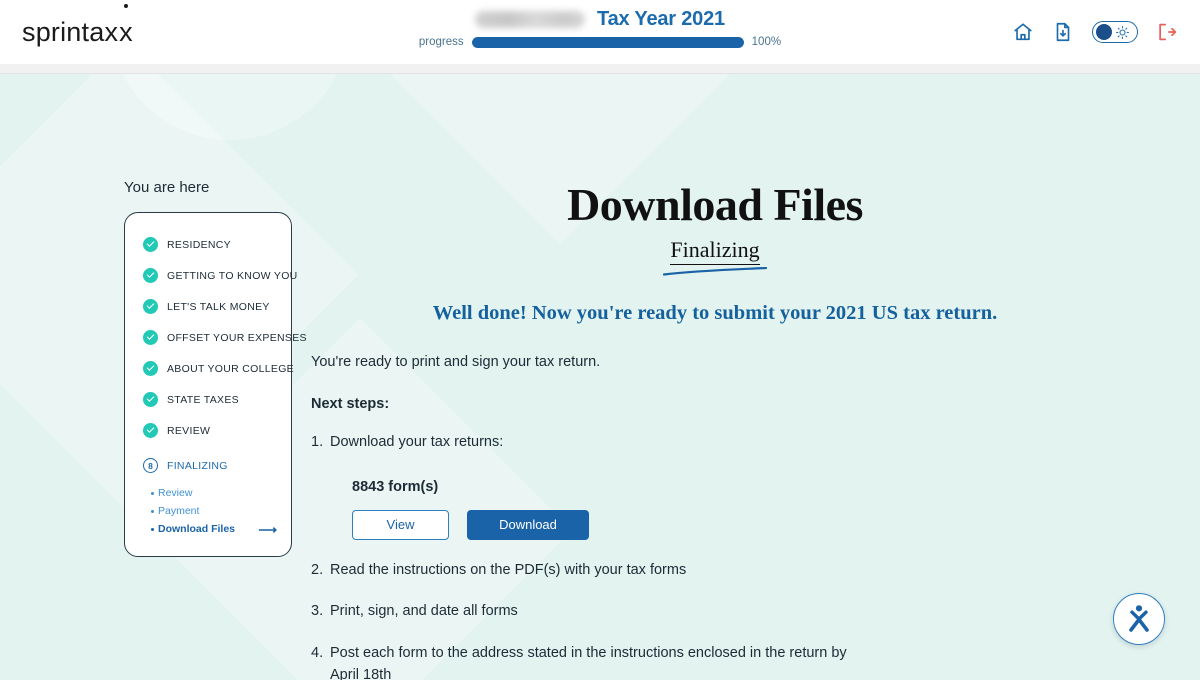  Describe the element at coordinates (600, 32) in the screenshot. I see `app-header: sprintax x Tax Year 2021 progress 100%` at that location.